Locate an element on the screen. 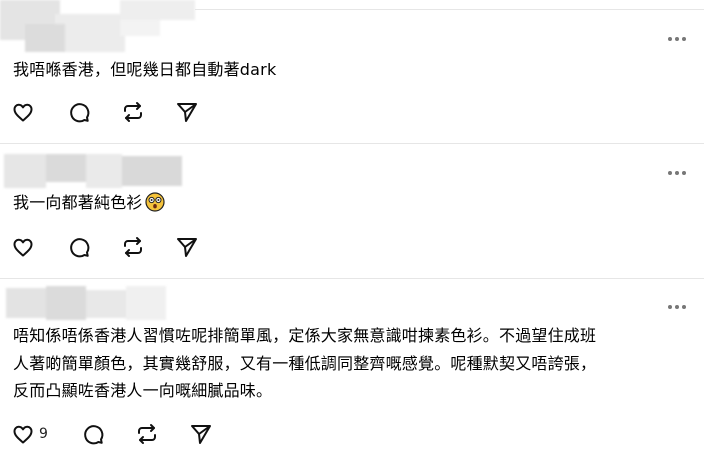 The height and width of the screenshot is (452, 704). post-text-content: 我一向都著純色衫 is located at coordinates (78, 202).